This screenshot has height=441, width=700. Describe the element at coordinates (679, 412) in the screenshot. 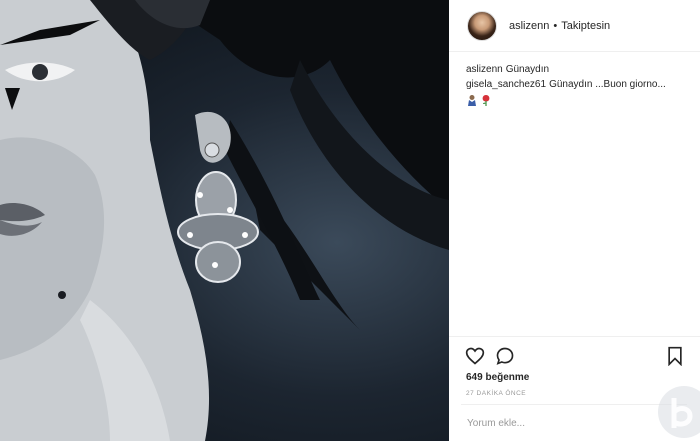

I see `watermark-logo` at that location.